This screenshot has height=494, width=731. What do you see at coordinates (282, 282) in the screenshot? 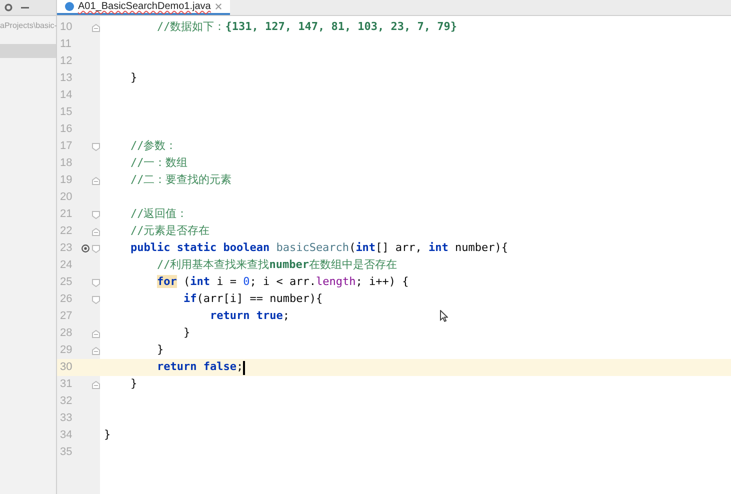
I see `code-line: for (int i = 0; i < arr.length; i++) {` at bounding box center [282, 282].